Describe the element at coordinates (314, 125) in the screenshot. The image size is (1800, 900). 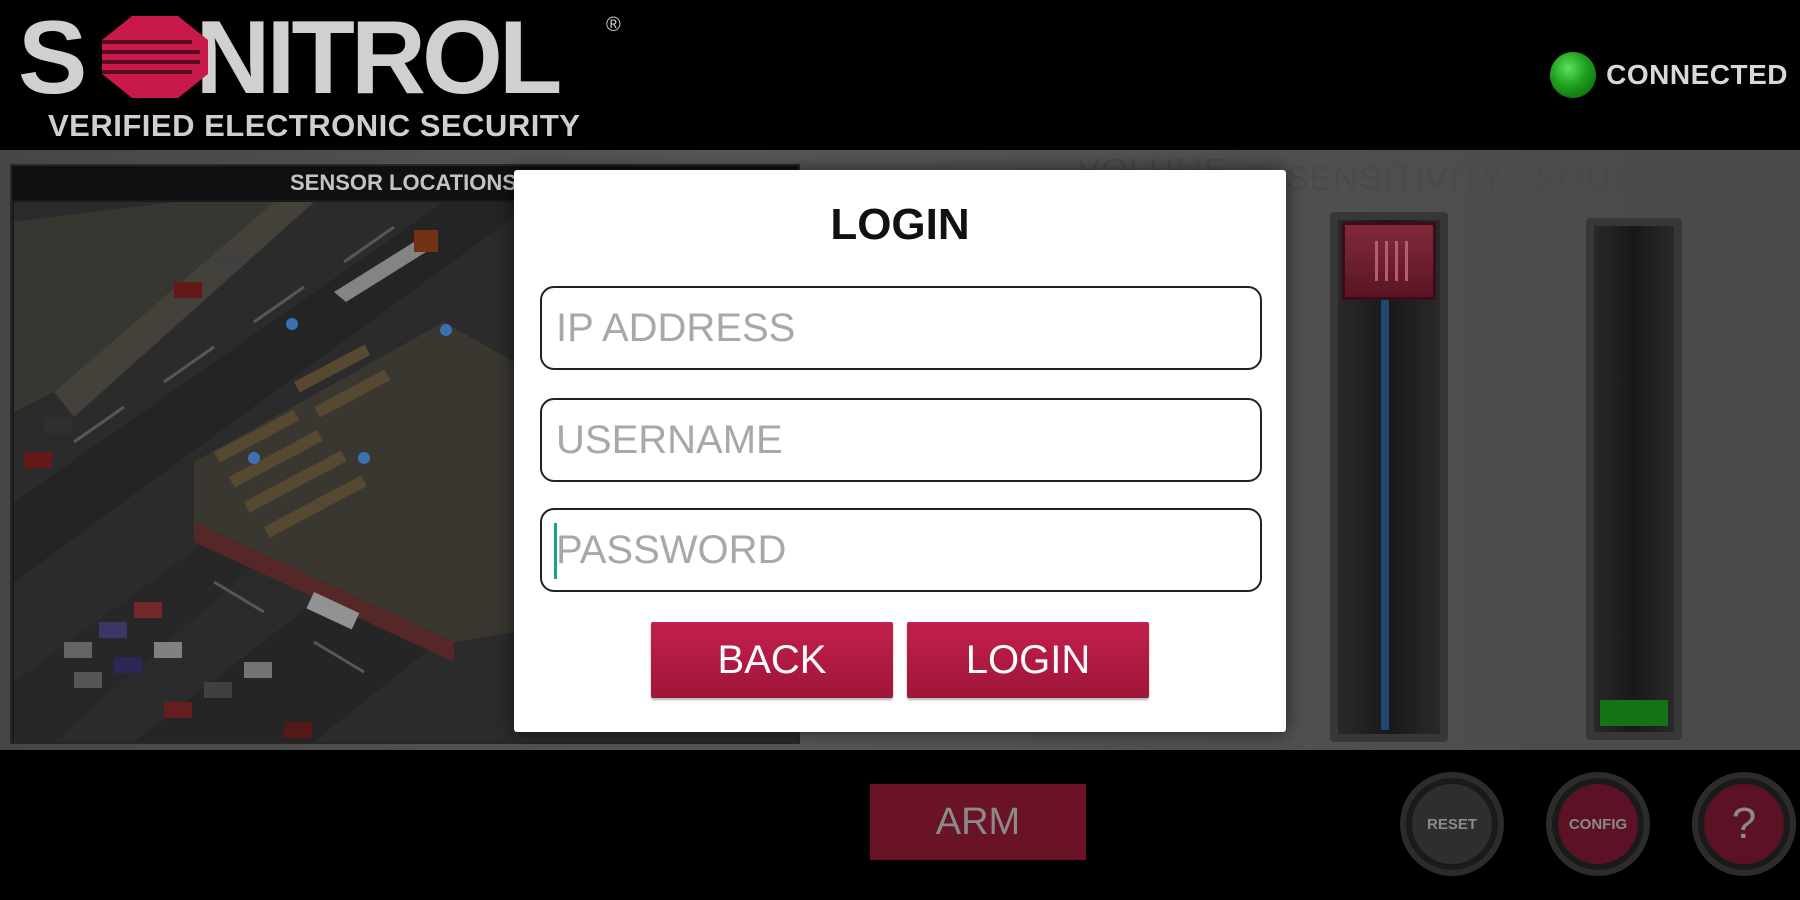
I see `logo-tagline: VERIFIED ELECTRONIC SECURITY` at that location.